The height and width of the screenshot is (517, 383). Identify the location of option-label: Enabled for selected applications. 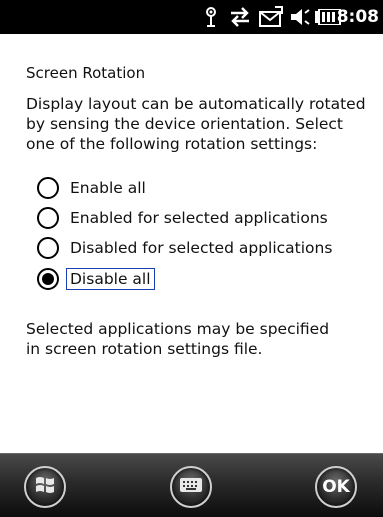
(199, 218).